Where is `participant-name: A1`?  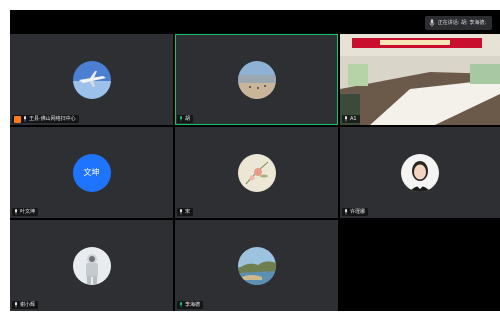
participant-name: A1 is located at coordinates (353, 119).